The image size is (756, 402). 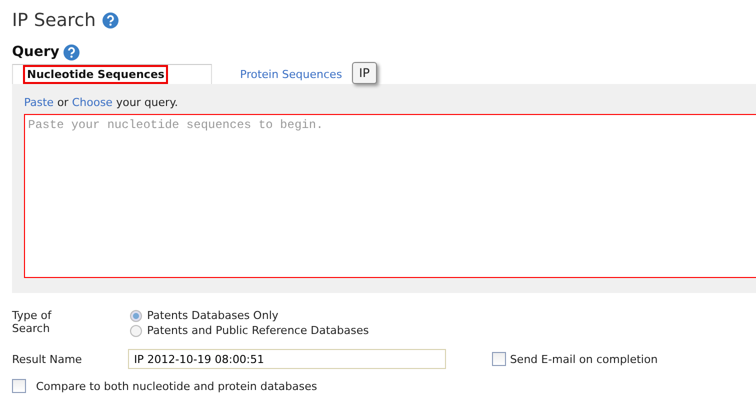 I want to click on result-name-field: IP 2012-10-19 08:00:51, so click(x=287, y=359).